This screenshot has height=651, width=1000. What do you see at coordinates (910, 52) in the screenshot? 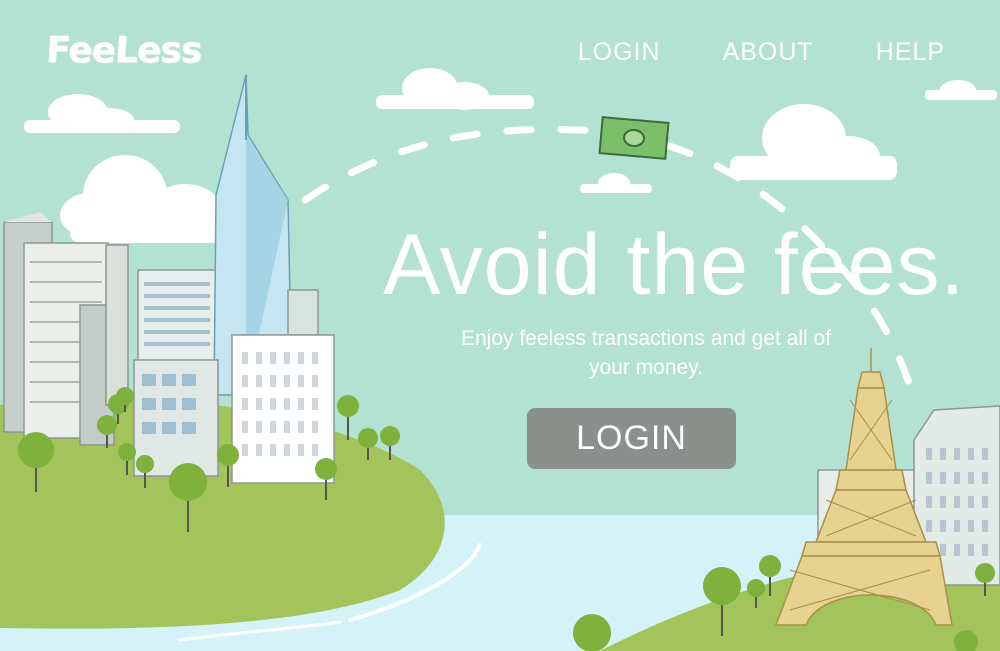
I see `nav-help-link: HELP` at bounding box center [910, 52].